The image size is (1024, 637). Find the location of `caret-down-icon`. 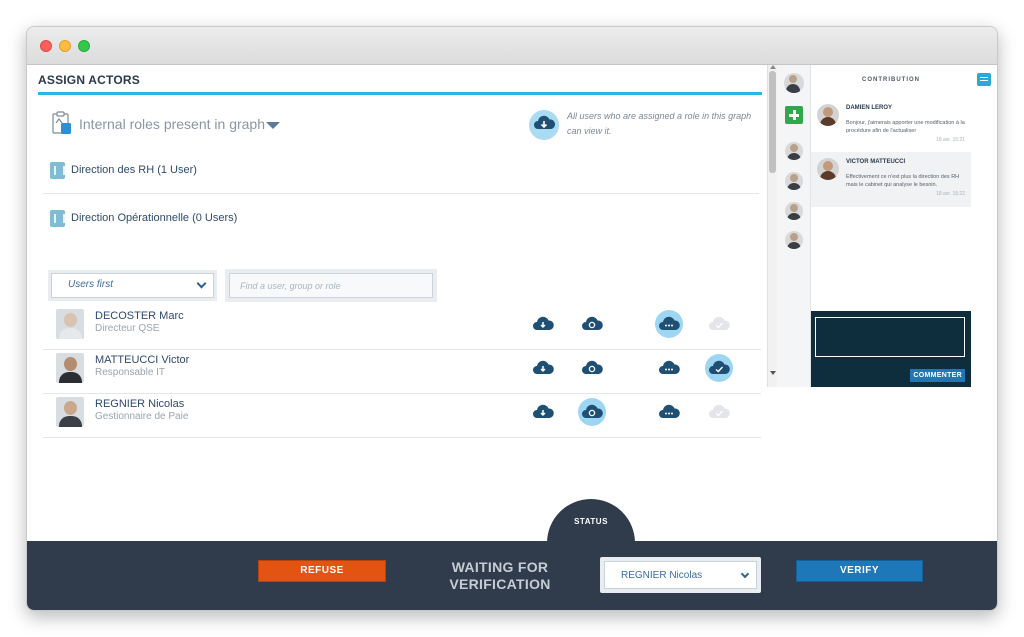

caret-down-icon is located at coordinates (273, 125).